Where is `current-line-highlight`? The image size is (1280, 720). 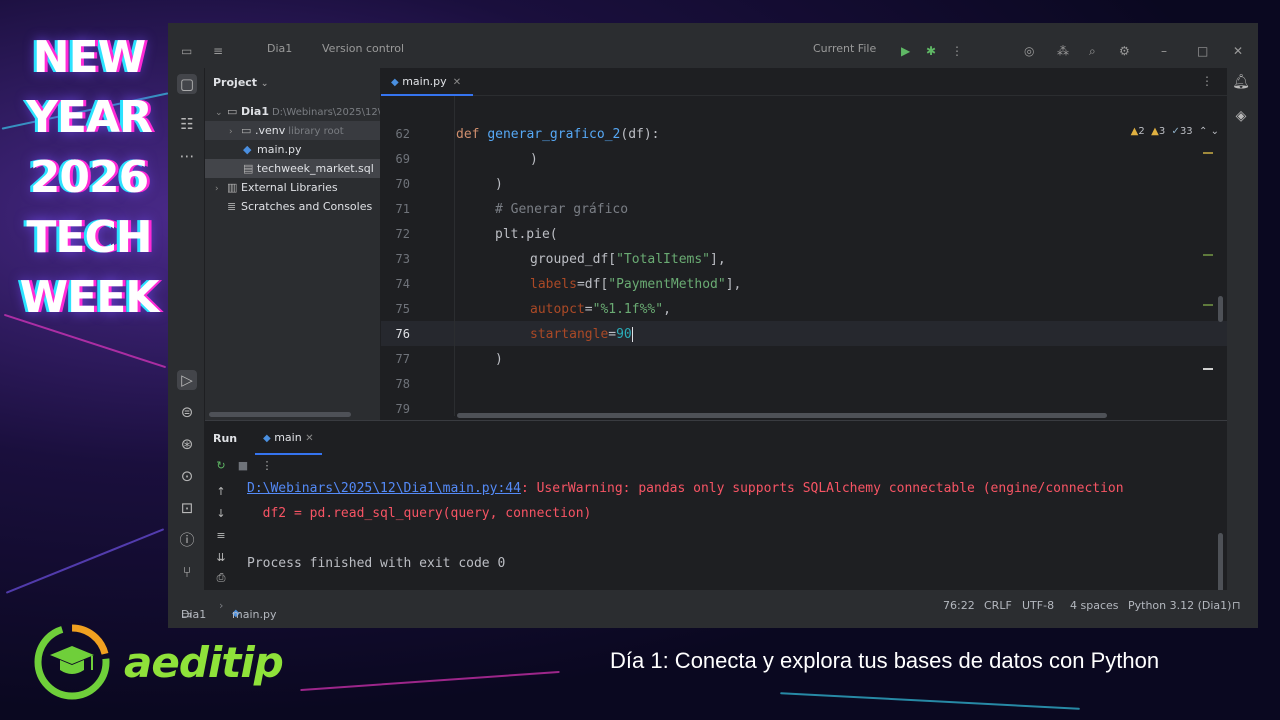
current-line-highlight is located at coordinates (804, 333).